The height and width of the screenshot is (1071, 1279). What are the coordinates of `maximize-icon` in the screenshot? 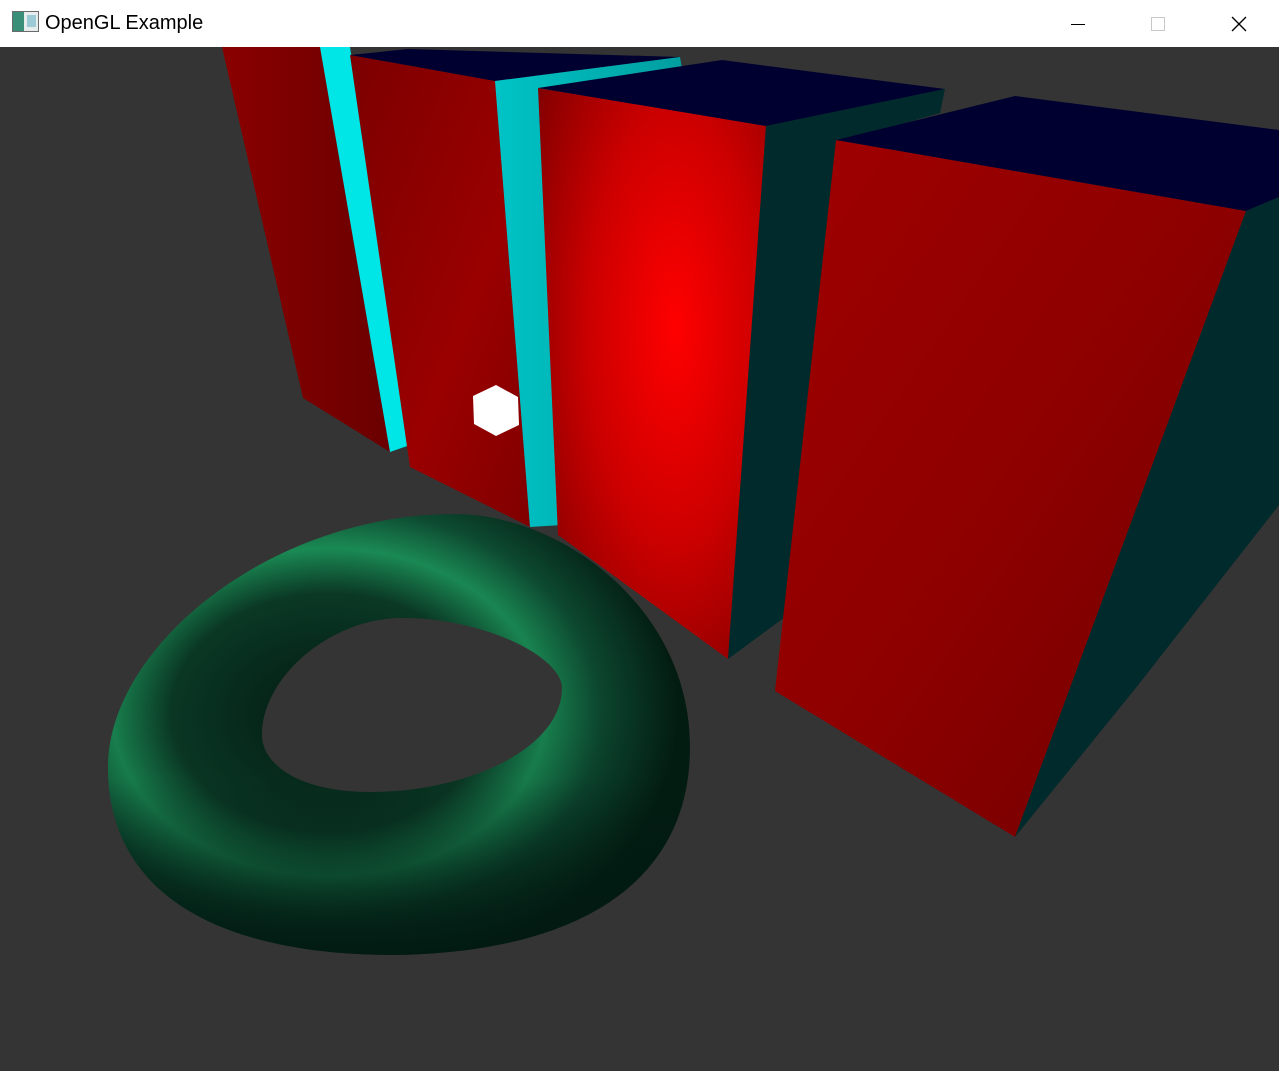 It's located at (1158, 23).